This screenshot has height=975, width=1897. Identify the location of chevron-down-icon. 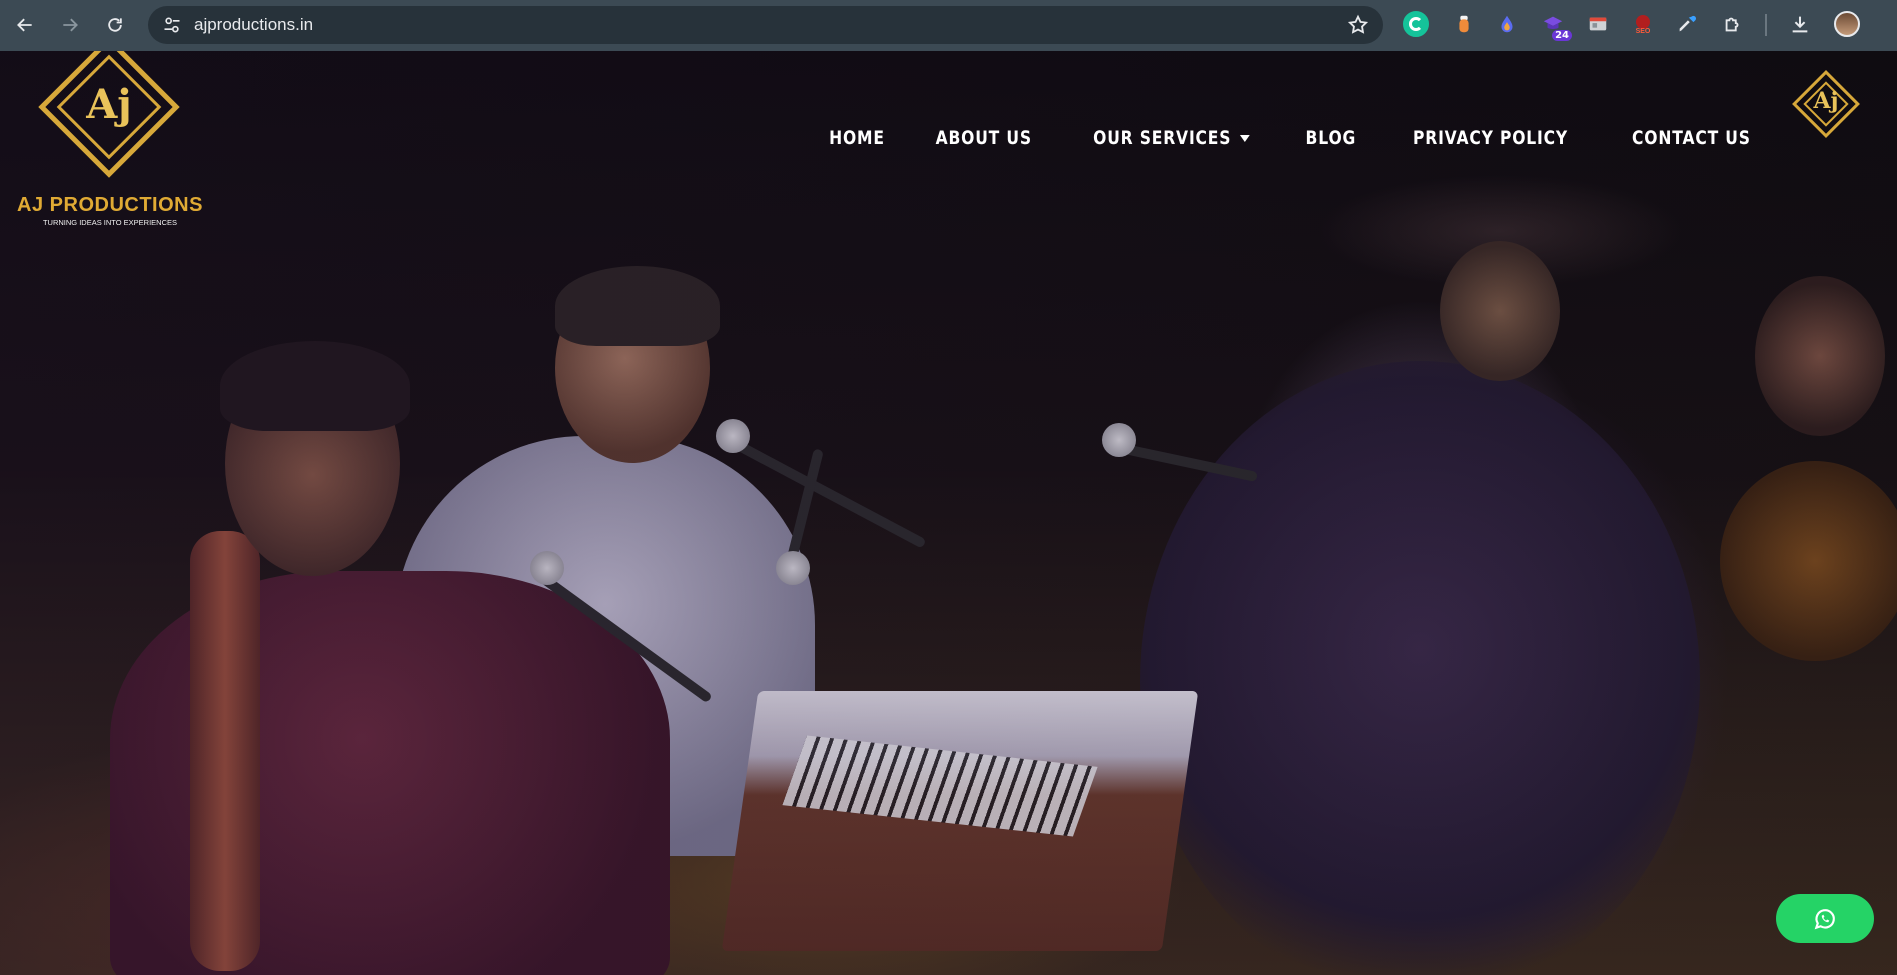
(1244, 138).